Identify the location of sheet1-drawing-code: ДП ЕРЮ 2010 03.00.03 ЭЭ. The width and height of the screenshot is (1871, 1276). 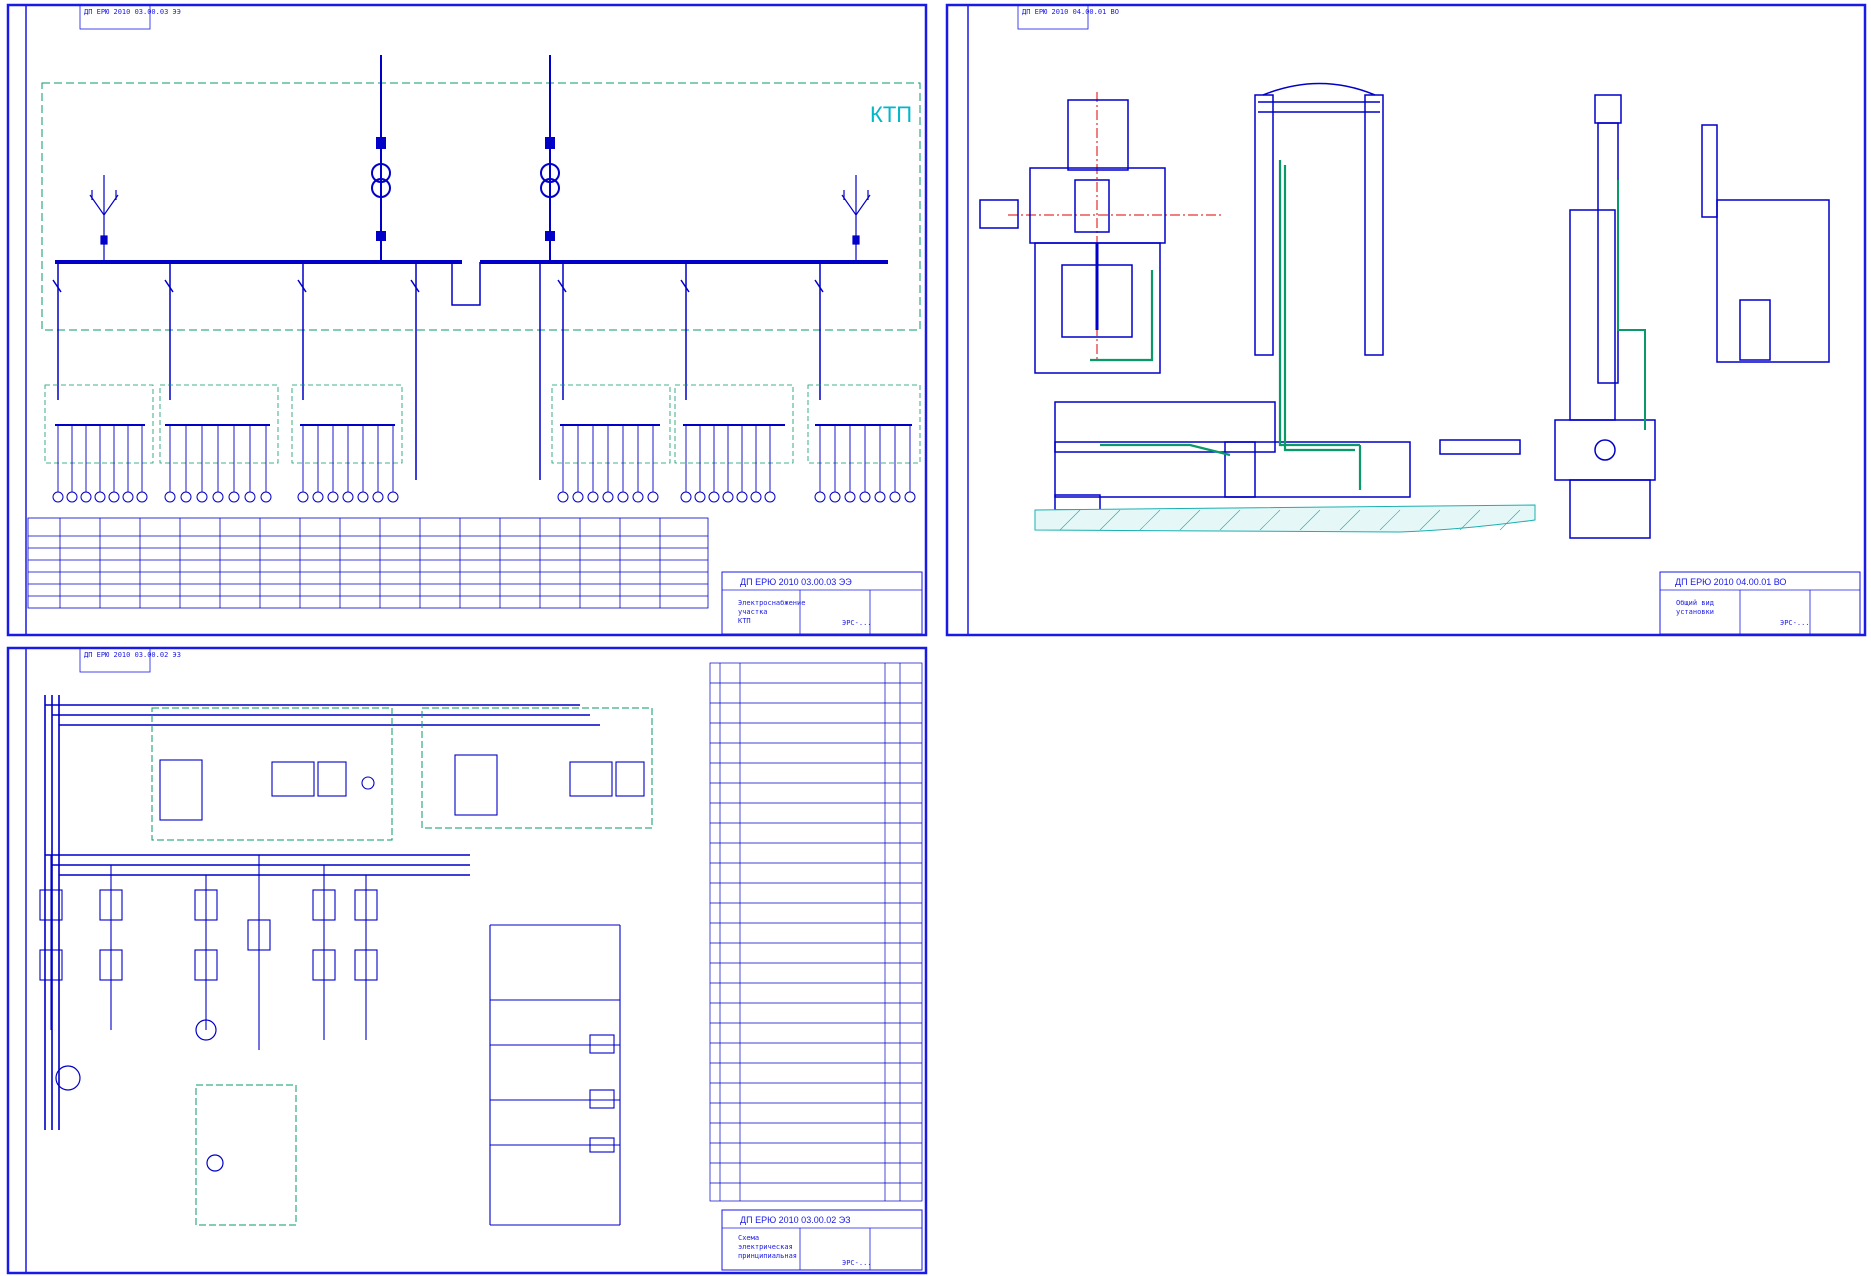
(796, 582).